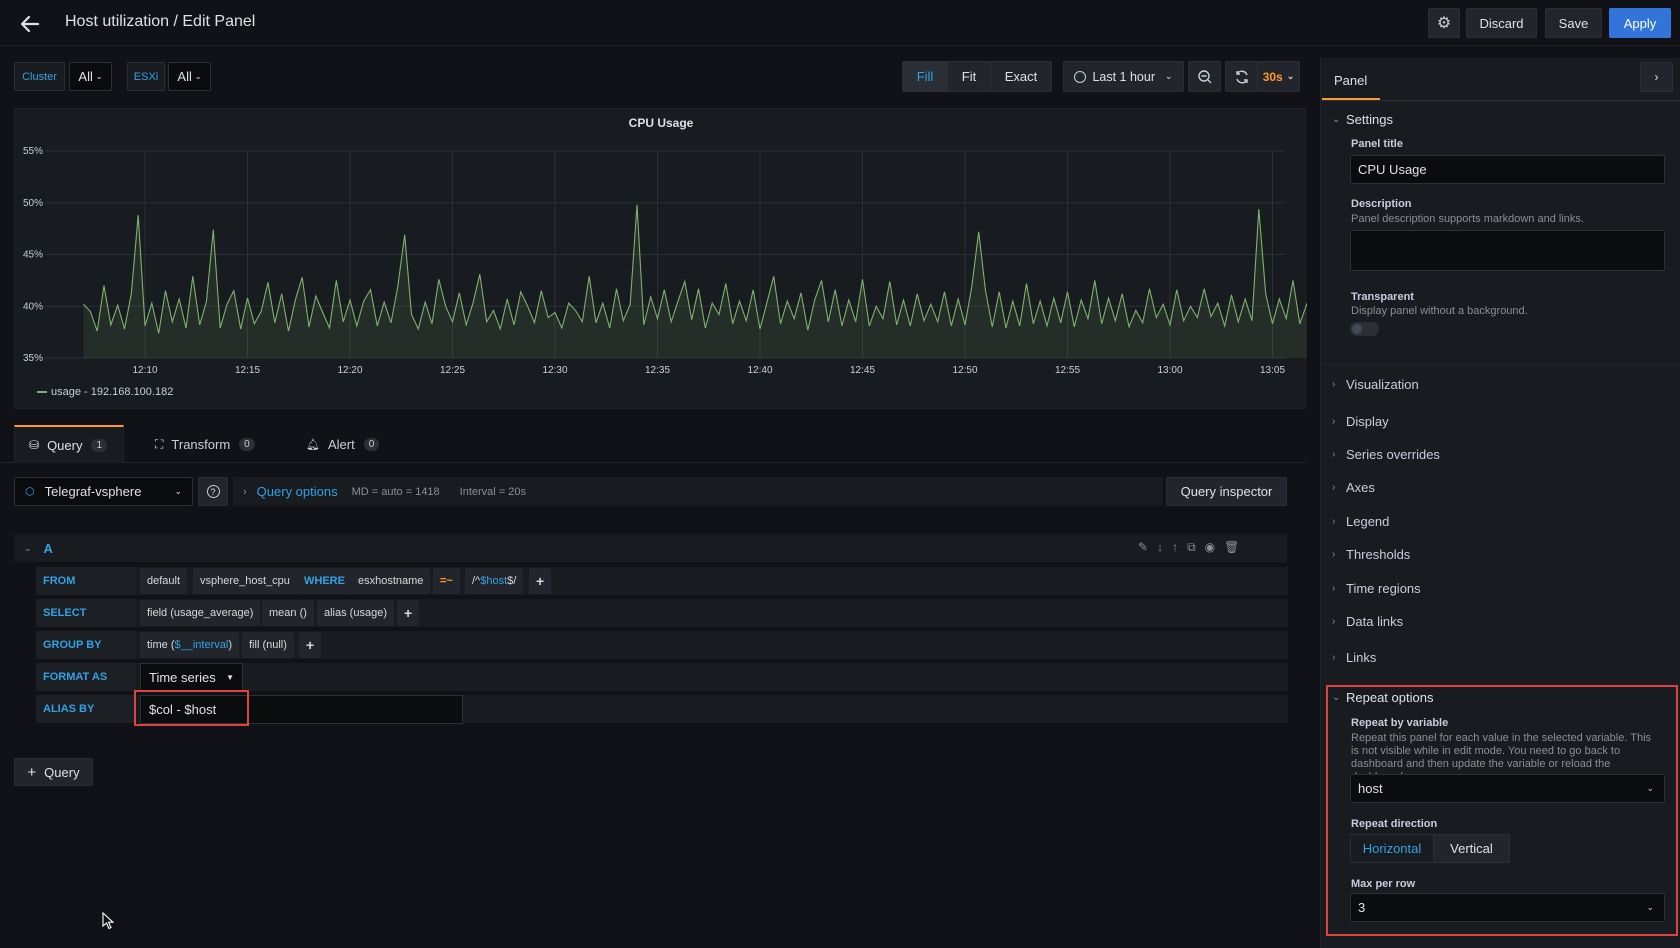  What do you see at coordinates (391, 581) in the screenshot?
I see `where-key: esxhostname` at bounding box center [391, 581].